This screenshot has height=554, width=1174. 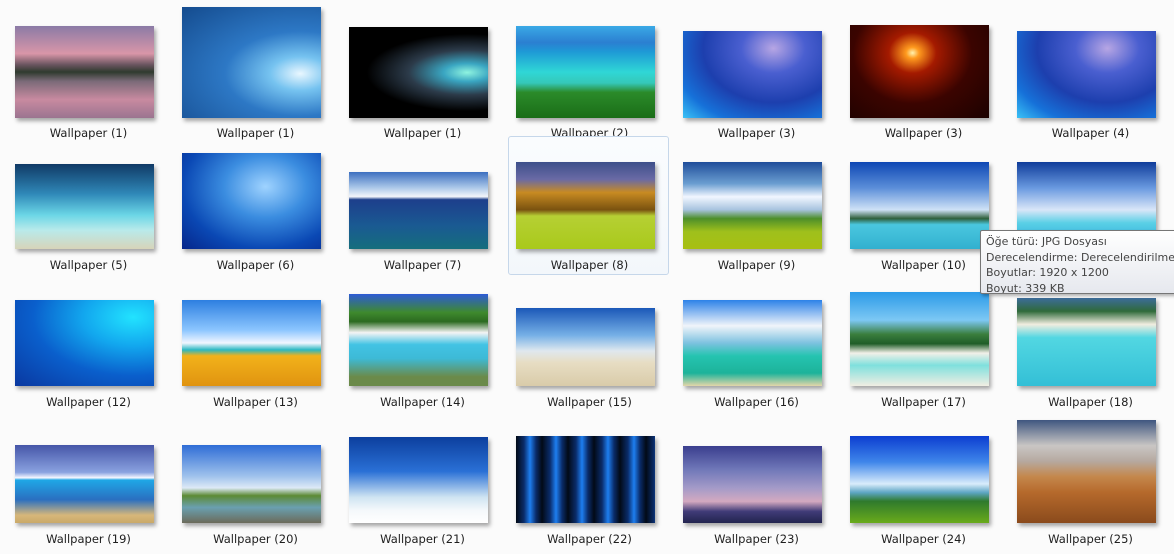 I want to click on file-item: Wallpaper (9), so click(x=755, y=205).